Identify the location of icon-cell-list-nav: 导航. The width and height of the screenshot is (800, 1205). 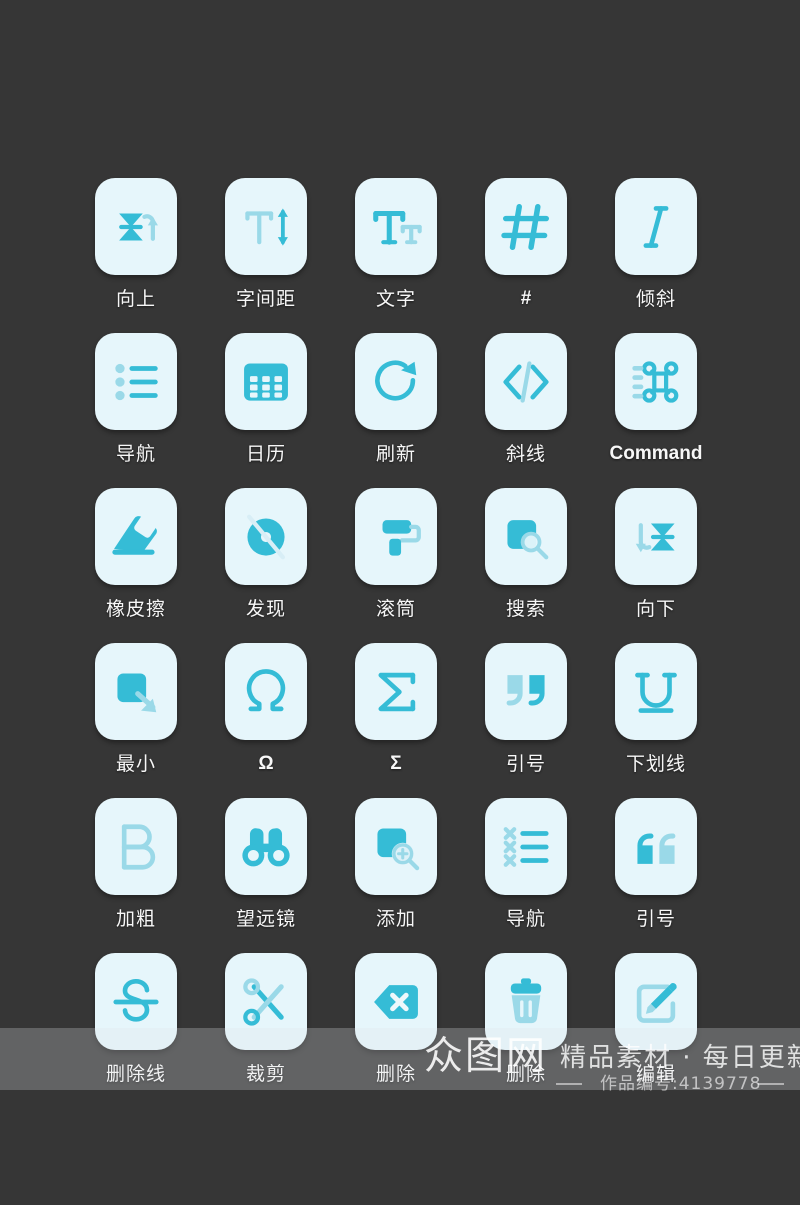
(136, 399).